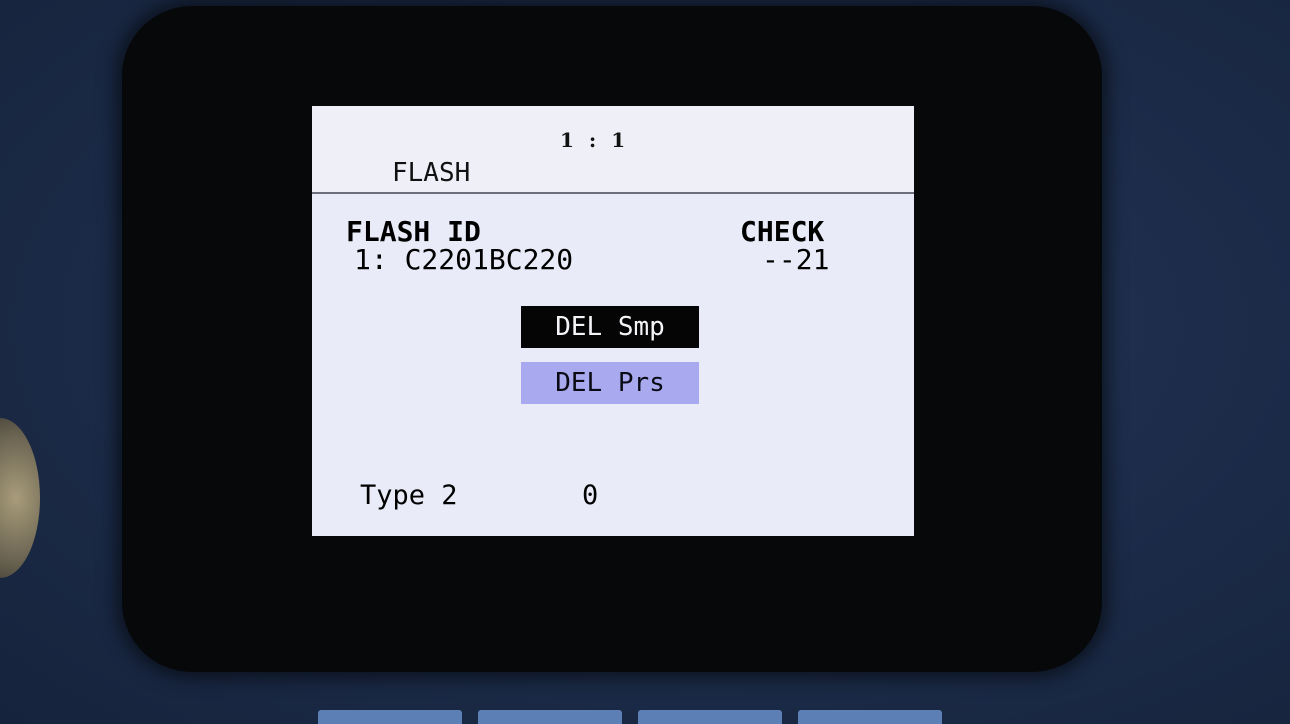  I want to click on type-label: Type 2, so click(409, 495).